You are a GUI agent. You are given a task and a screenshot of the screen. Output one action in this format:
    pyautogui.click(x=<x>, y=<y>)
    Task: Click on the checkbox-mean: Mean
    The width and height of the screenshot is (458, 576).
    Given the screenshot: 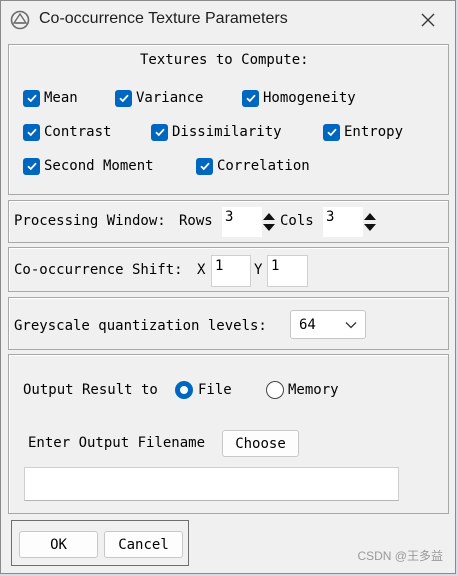 What is the action you would take?
    pyautogui.click(x=50, y=98)
    